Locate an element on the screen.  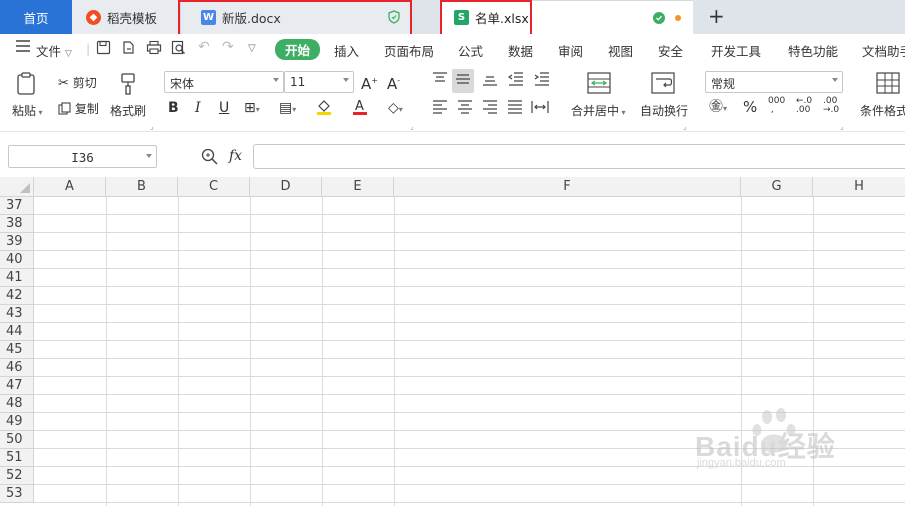
column-header: C is located at coordinates (214, 187).